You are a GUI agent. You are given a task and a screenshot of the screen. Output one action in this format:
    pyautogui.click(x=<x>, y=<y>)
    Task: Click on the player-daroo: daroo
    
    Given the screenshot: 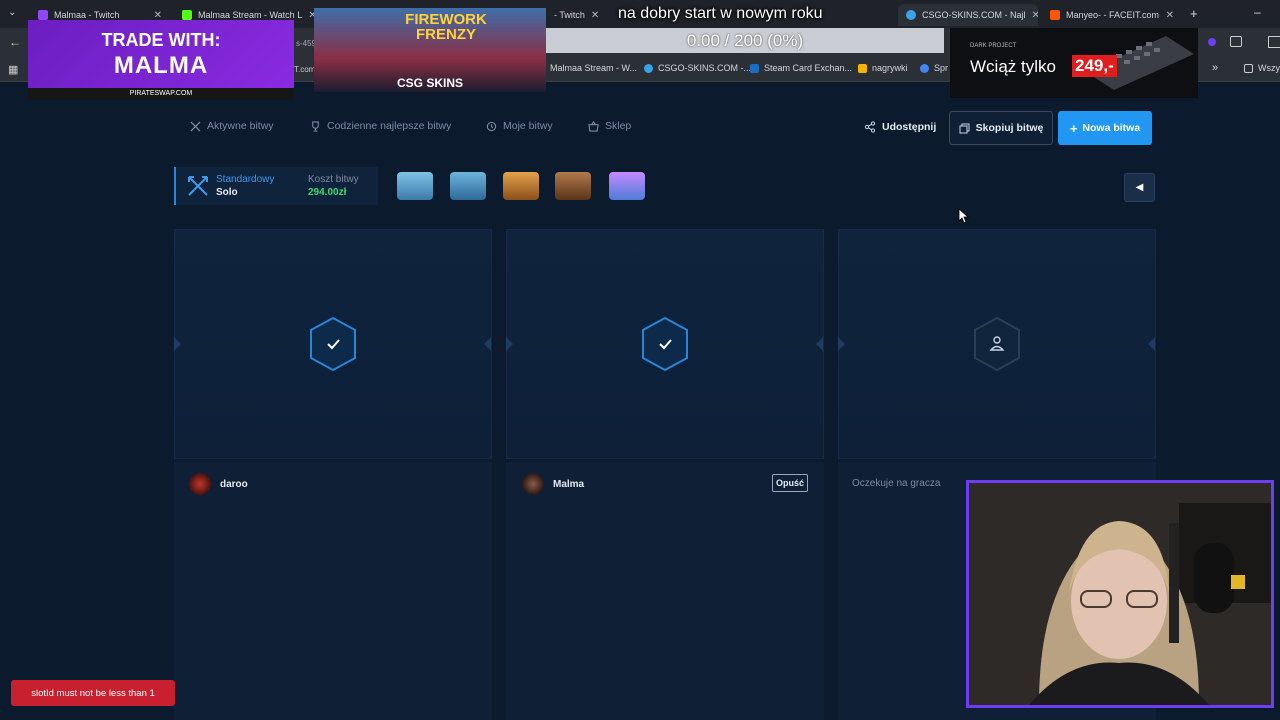 What is the action you would take?
    pyautogui.click(x=218, y=484)
    